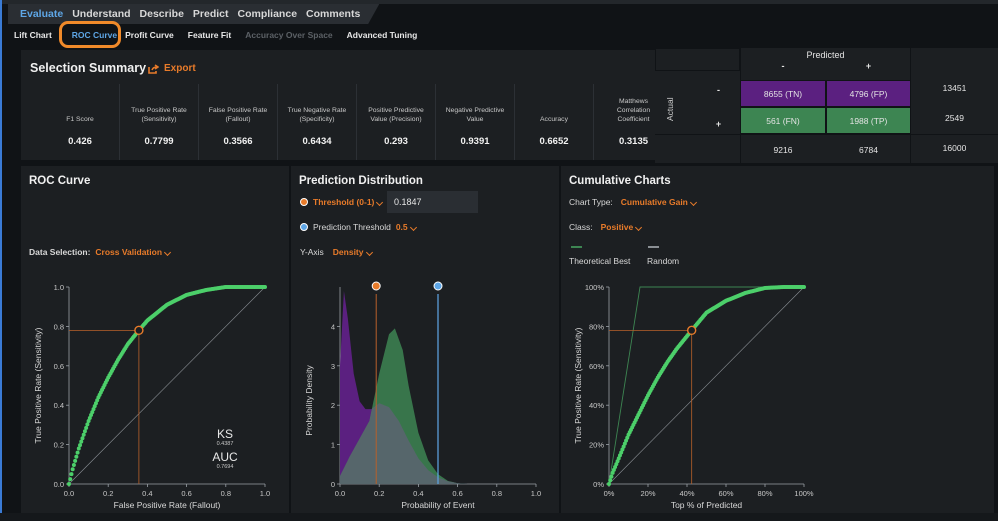  I want to click on roc-y-label: True Positive Rate (Sensitivity), so click(38, 385).